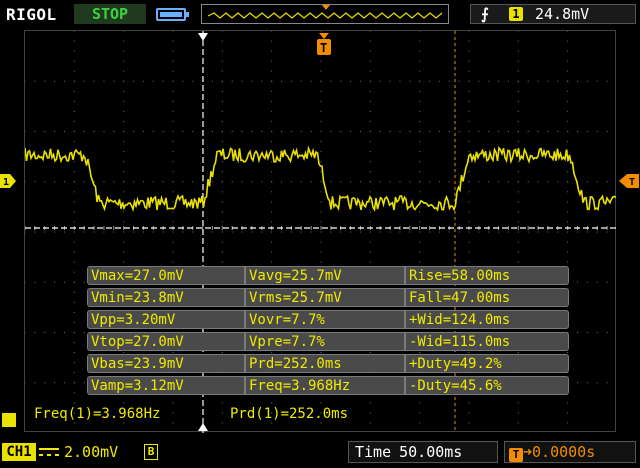 This screenshot has width=640, height=468. Describe the element at coordinates (516, 14) in the screenshot. I see `trigger-source-badge: 1` at that location.